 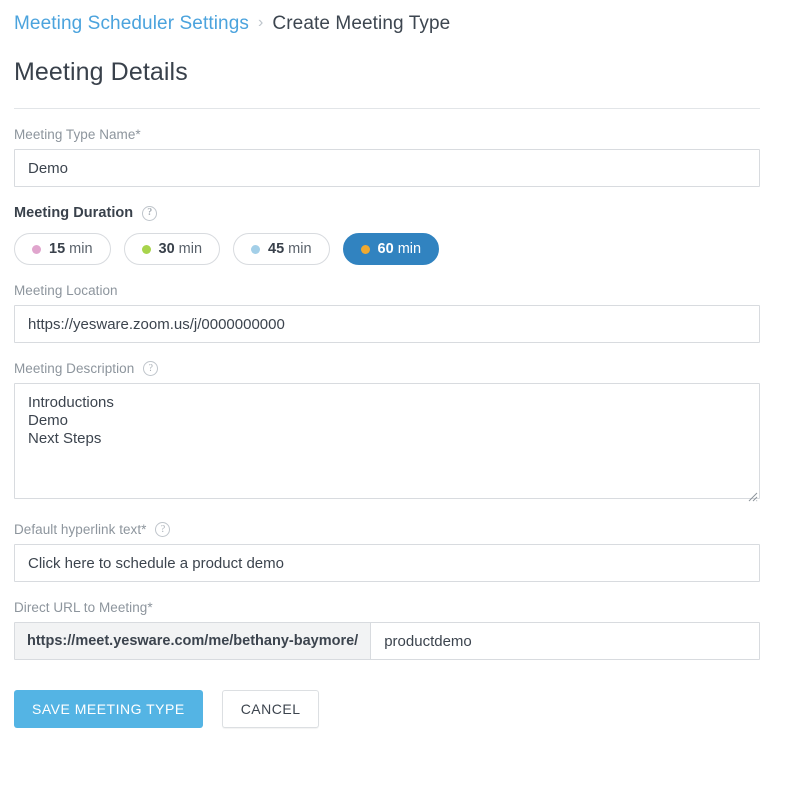 I want to click on meeting-type-name-input, so click(x=387, y=168).